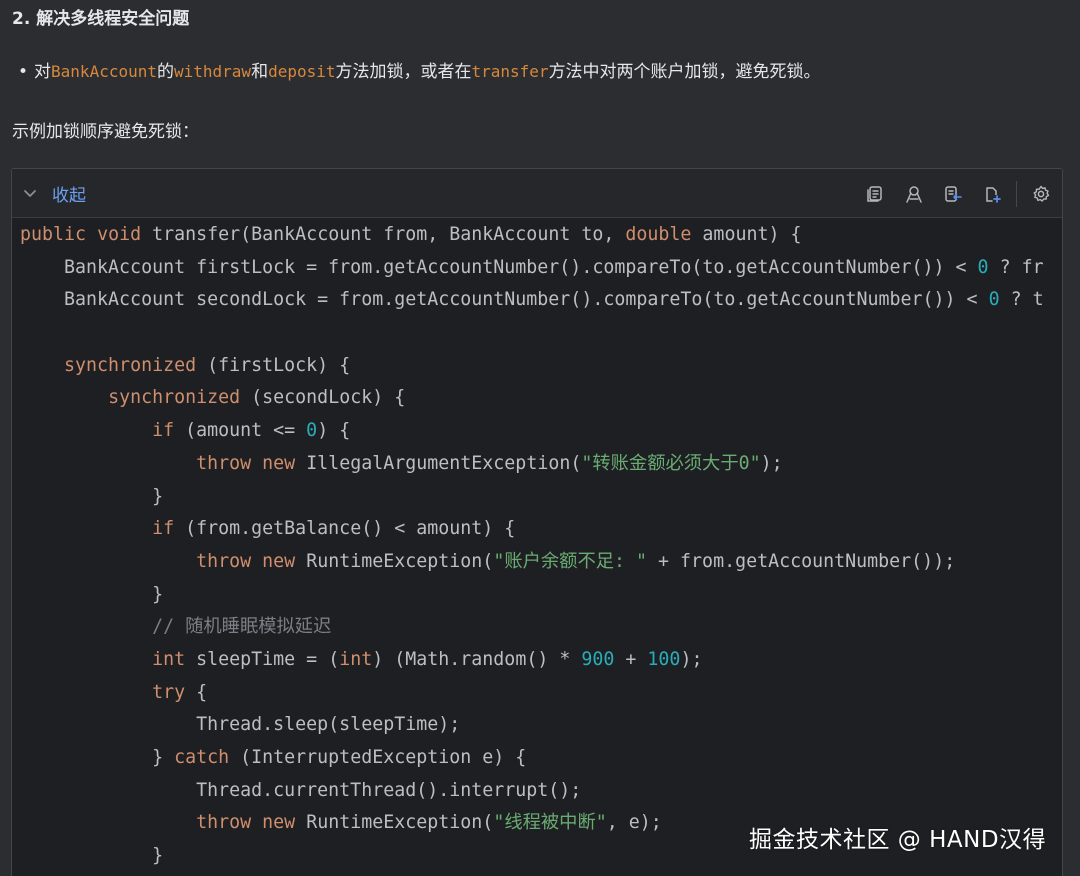 The image size is (1080, 876). What do you see at coordinates (541, 627) in the screenshot?
I see `code-line: // 随机睡眠模拟延迟` at bounding box center [541, 627].